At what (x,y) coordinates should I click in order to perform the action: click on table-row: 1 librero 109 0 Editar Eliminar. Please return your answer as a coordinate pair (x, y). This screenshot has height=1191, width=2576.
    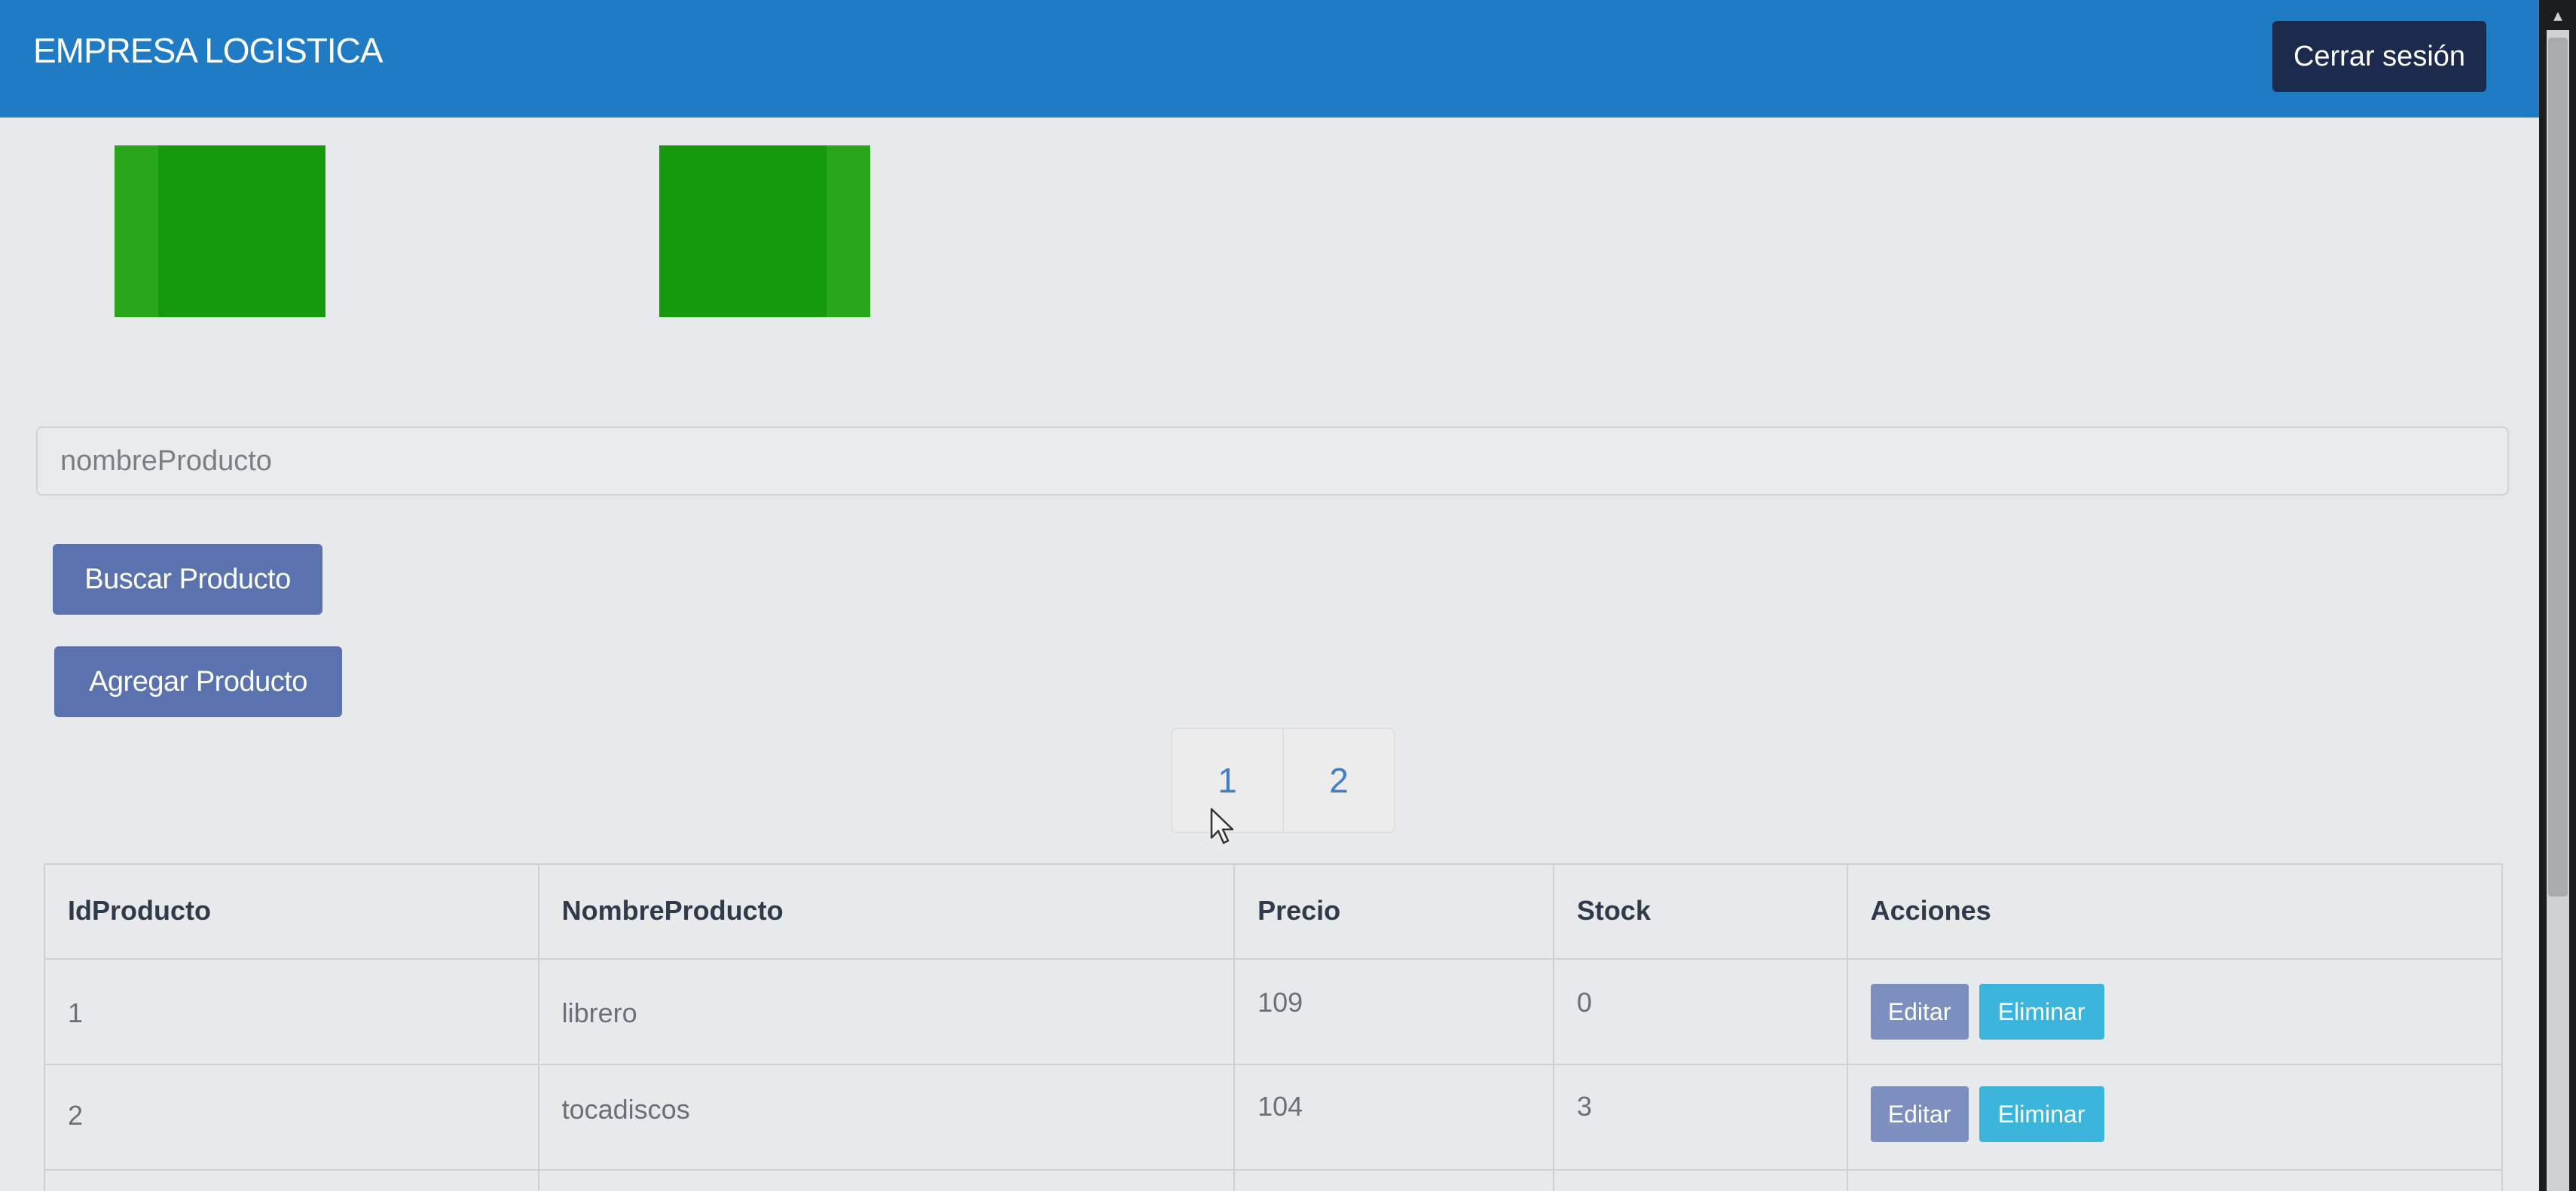
    Looking at the image, I should click on (1274, 1011).